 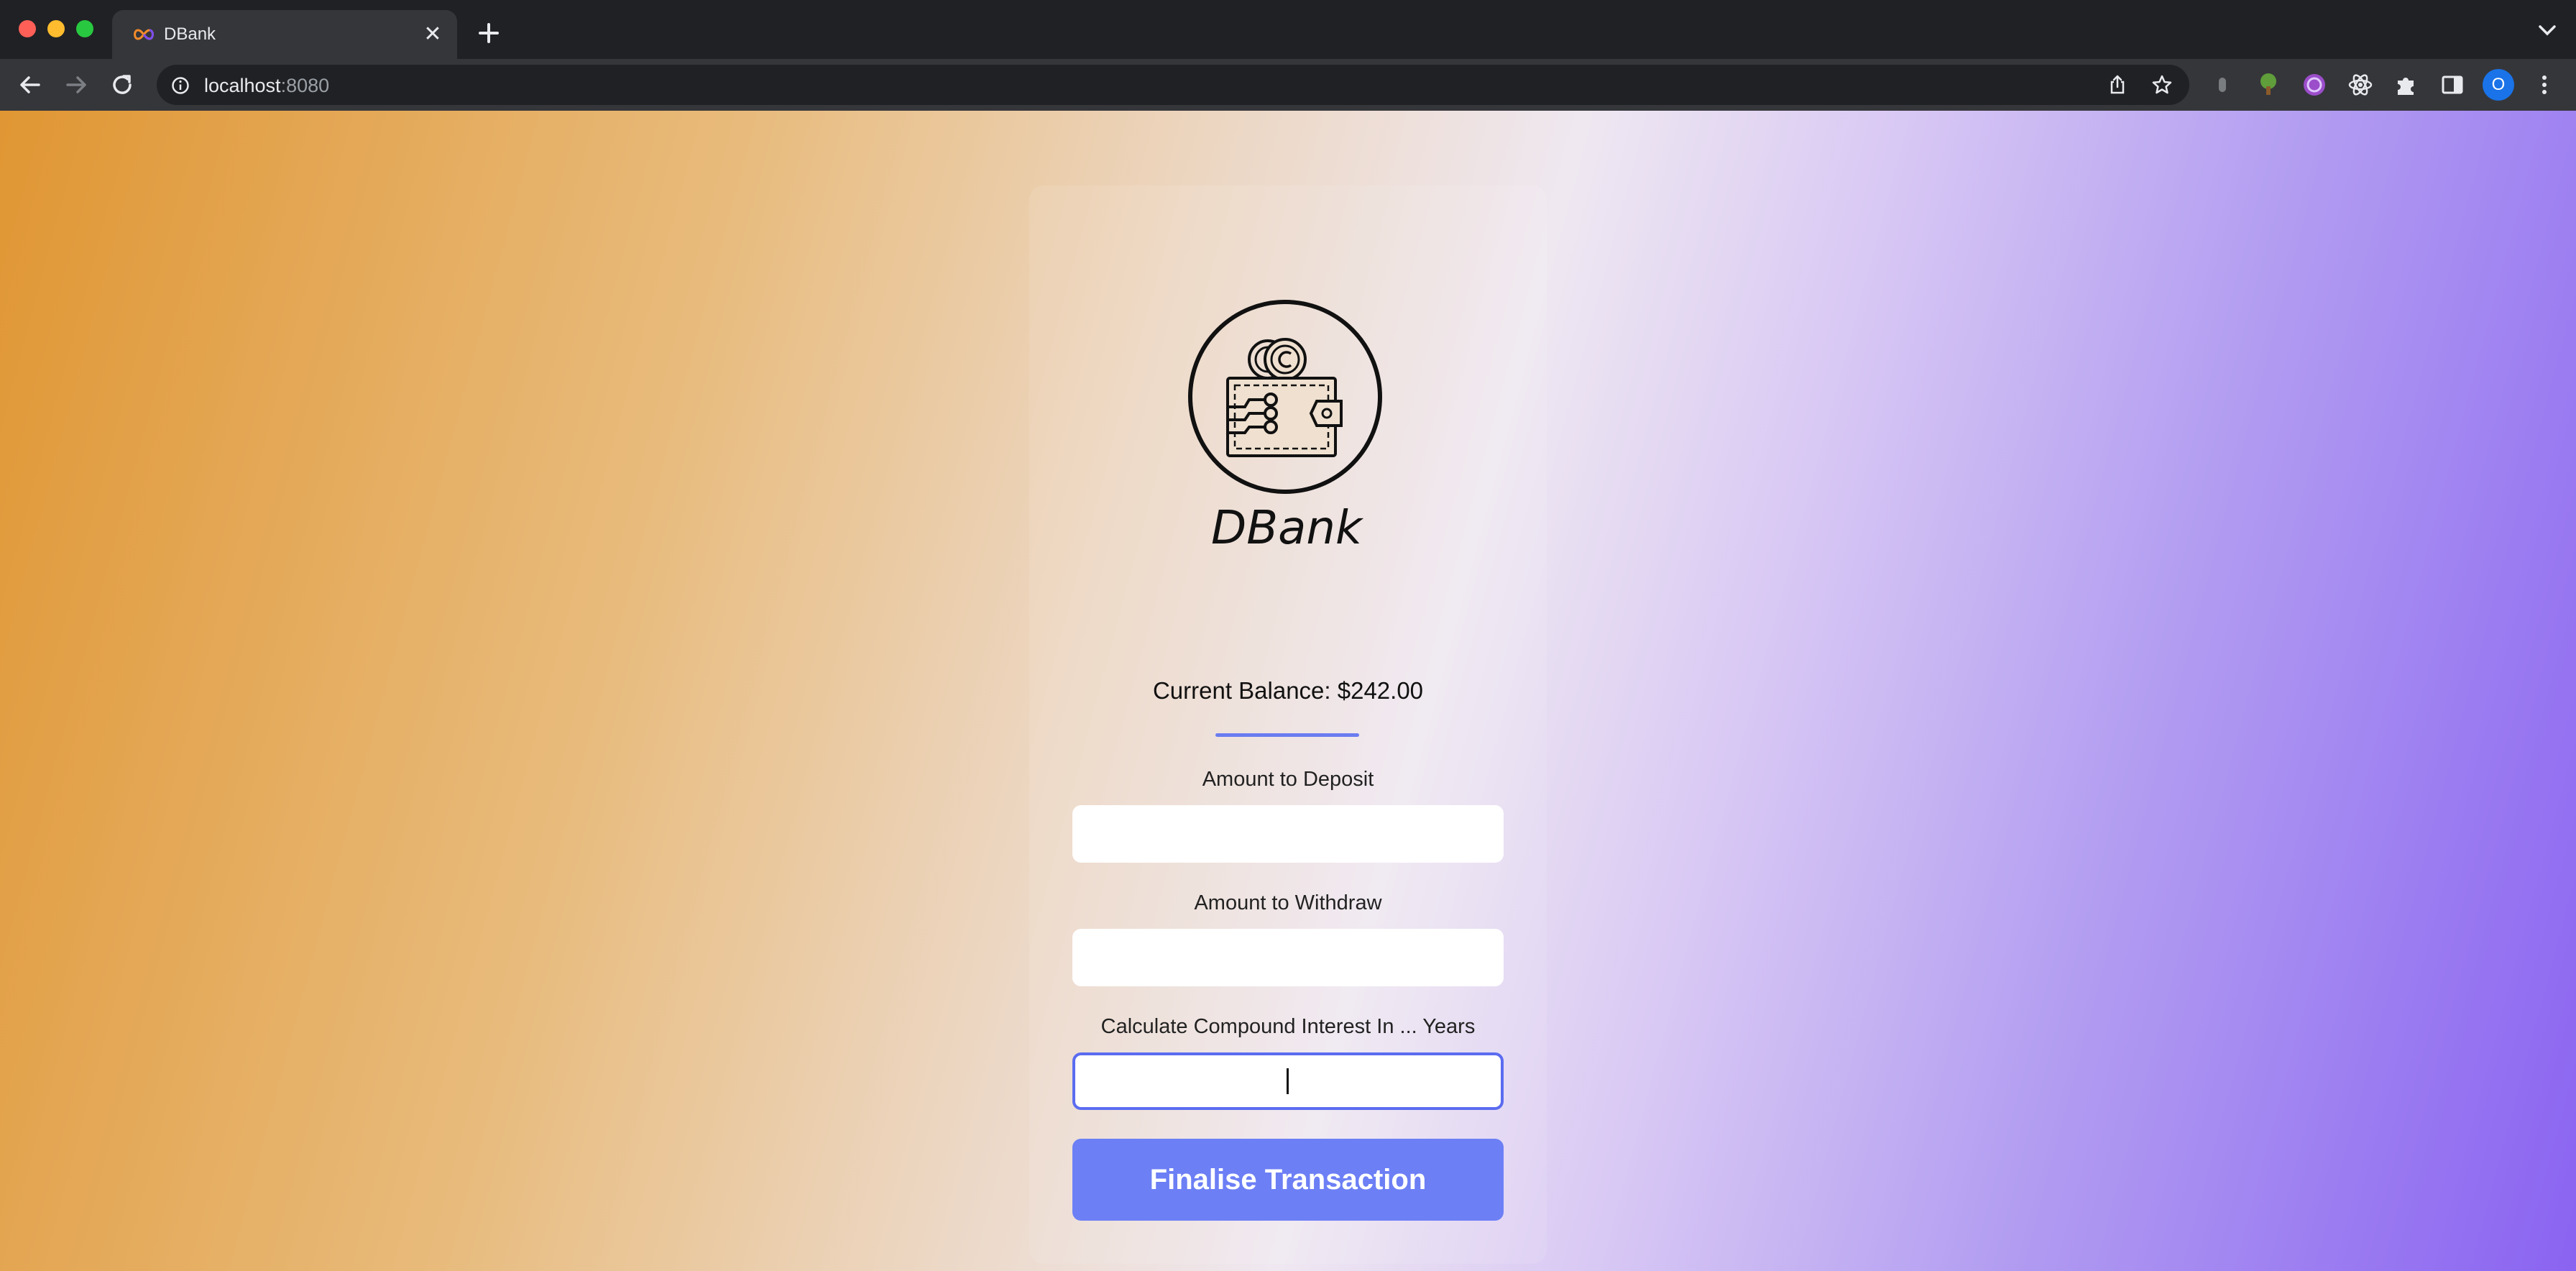 I want to click on extension-gray-icon, so click(x=2222, y=85).